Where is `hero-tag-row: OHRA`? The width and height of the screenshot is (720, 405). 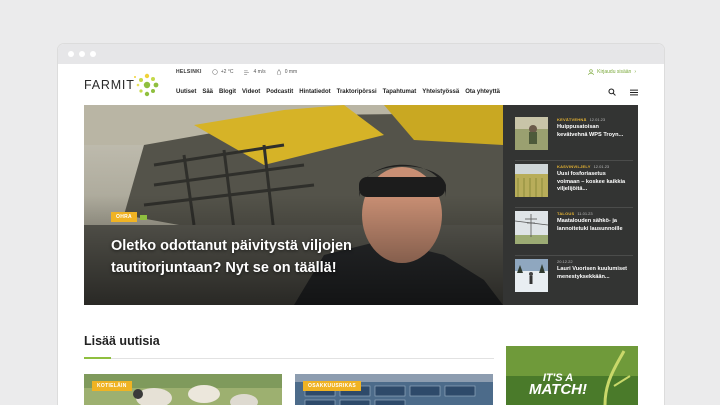 hero-tag-row: OHRA is located at coordinates (129, 217).